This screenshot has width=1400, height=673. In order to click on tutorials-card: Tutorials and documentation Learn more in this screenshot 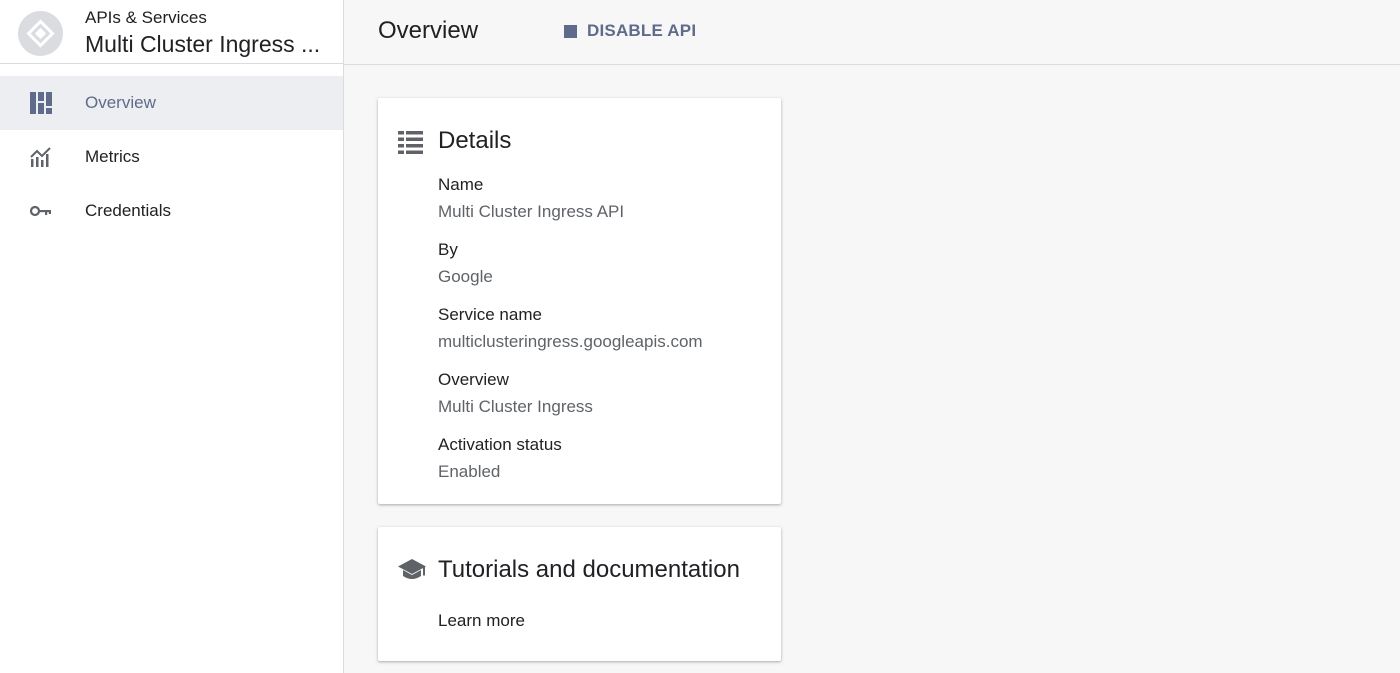, I will do `click(579, 594)`.